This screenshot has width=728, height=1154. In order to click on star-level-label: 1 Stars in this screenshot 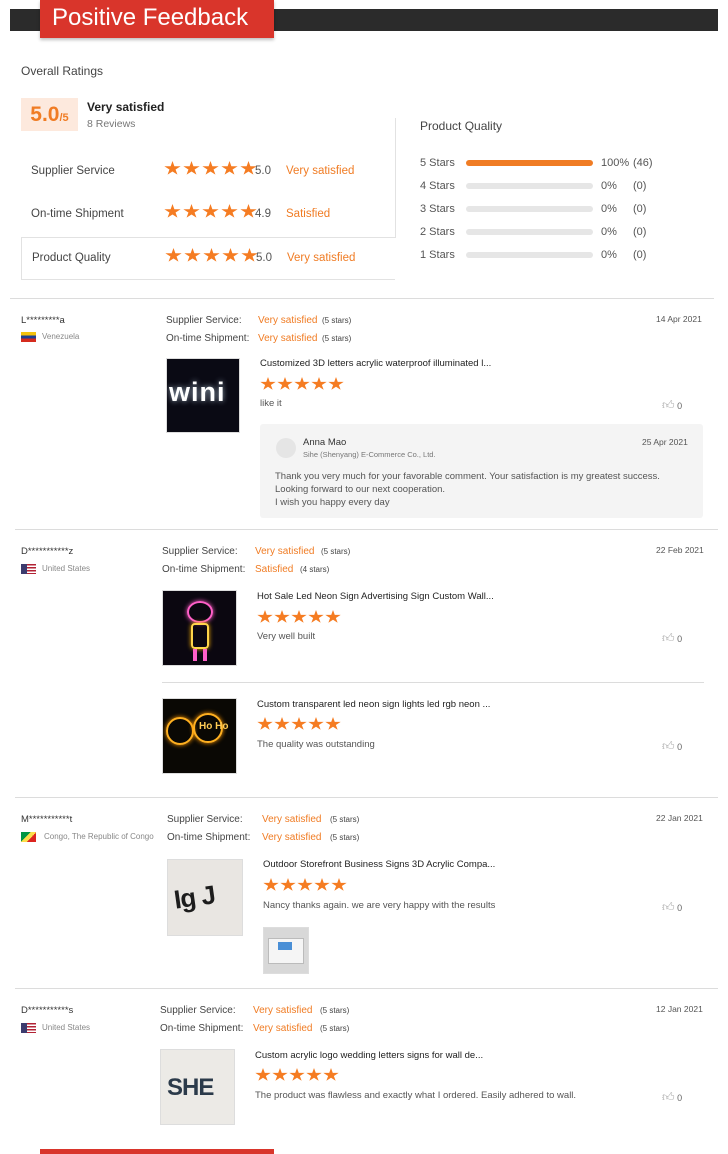, I will do `click(437, 255)`.